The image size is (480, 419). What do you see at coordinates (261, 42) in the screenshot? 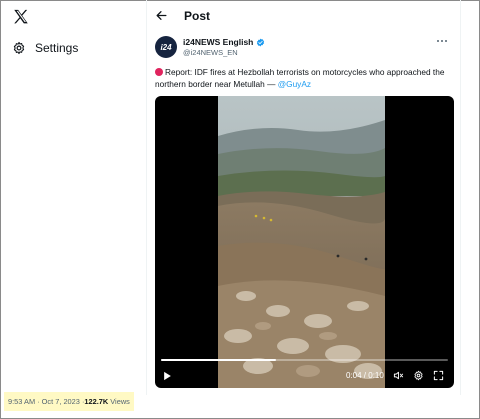
I see `verified-badge-icon` at bounding box center [261, 42].